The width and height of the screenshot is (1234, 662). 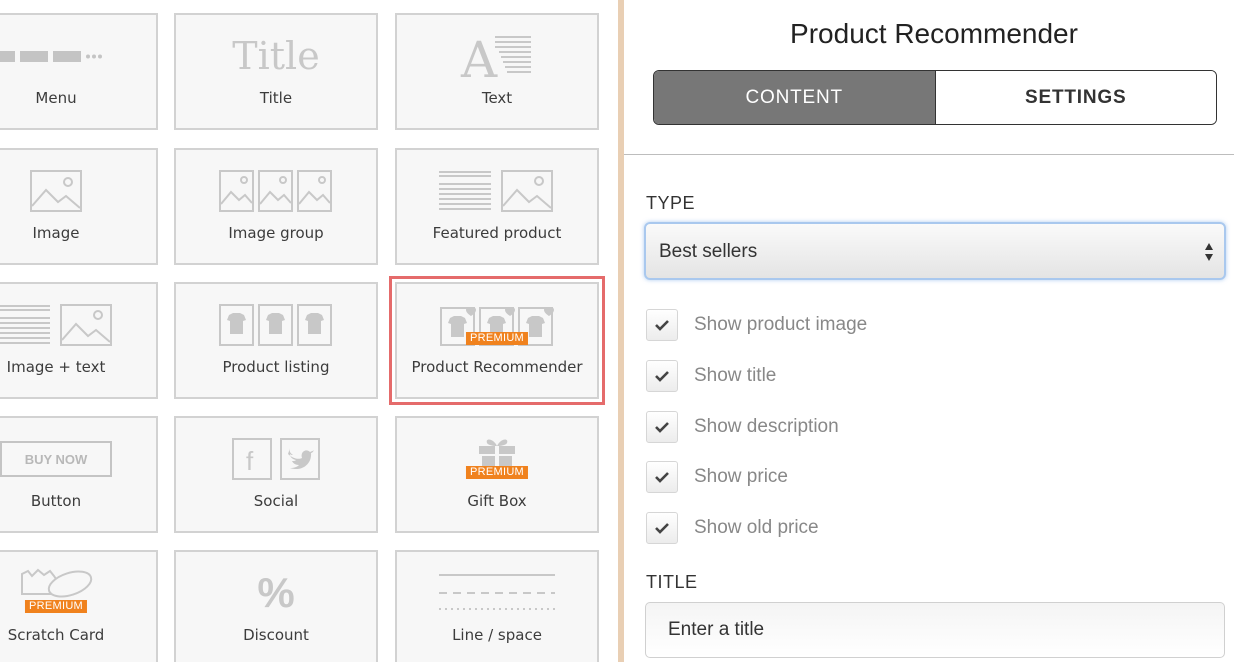 I want to click on block-line-space: Line / space, so click(x=497, y=606).